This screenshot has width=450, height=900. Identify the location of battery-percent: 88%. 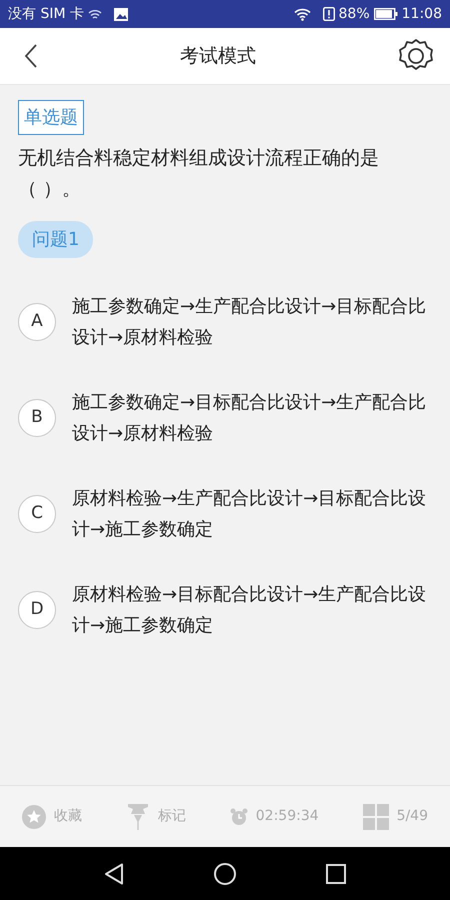
(354, 14).